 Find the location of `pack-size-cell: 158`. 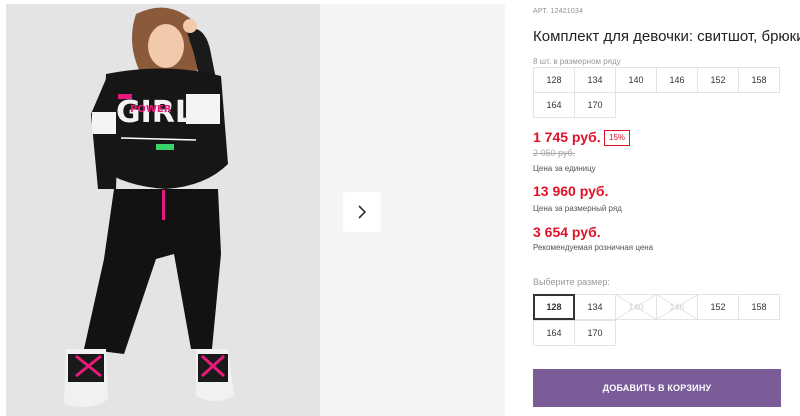

pack-size-cell: 158 is located at coordinates (759, 80).